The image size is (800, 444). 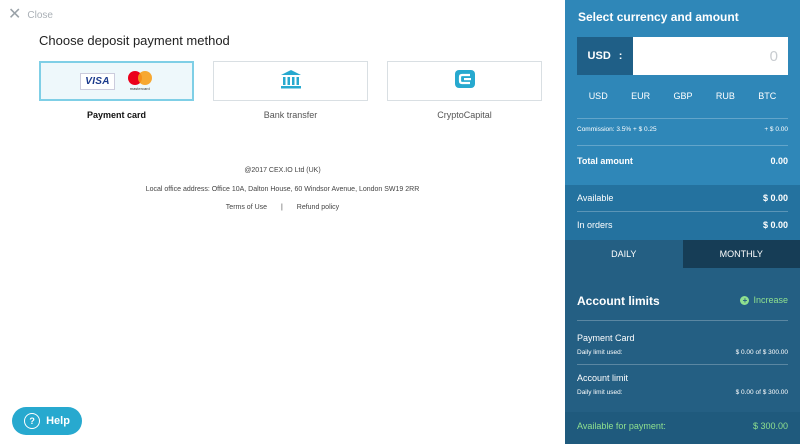 What do you see at coordinates (761, 392) in the screenshot?
I see `account-limit-daily-value: $ 0.00 of $ 300.00` at bounding box center [761, 392].